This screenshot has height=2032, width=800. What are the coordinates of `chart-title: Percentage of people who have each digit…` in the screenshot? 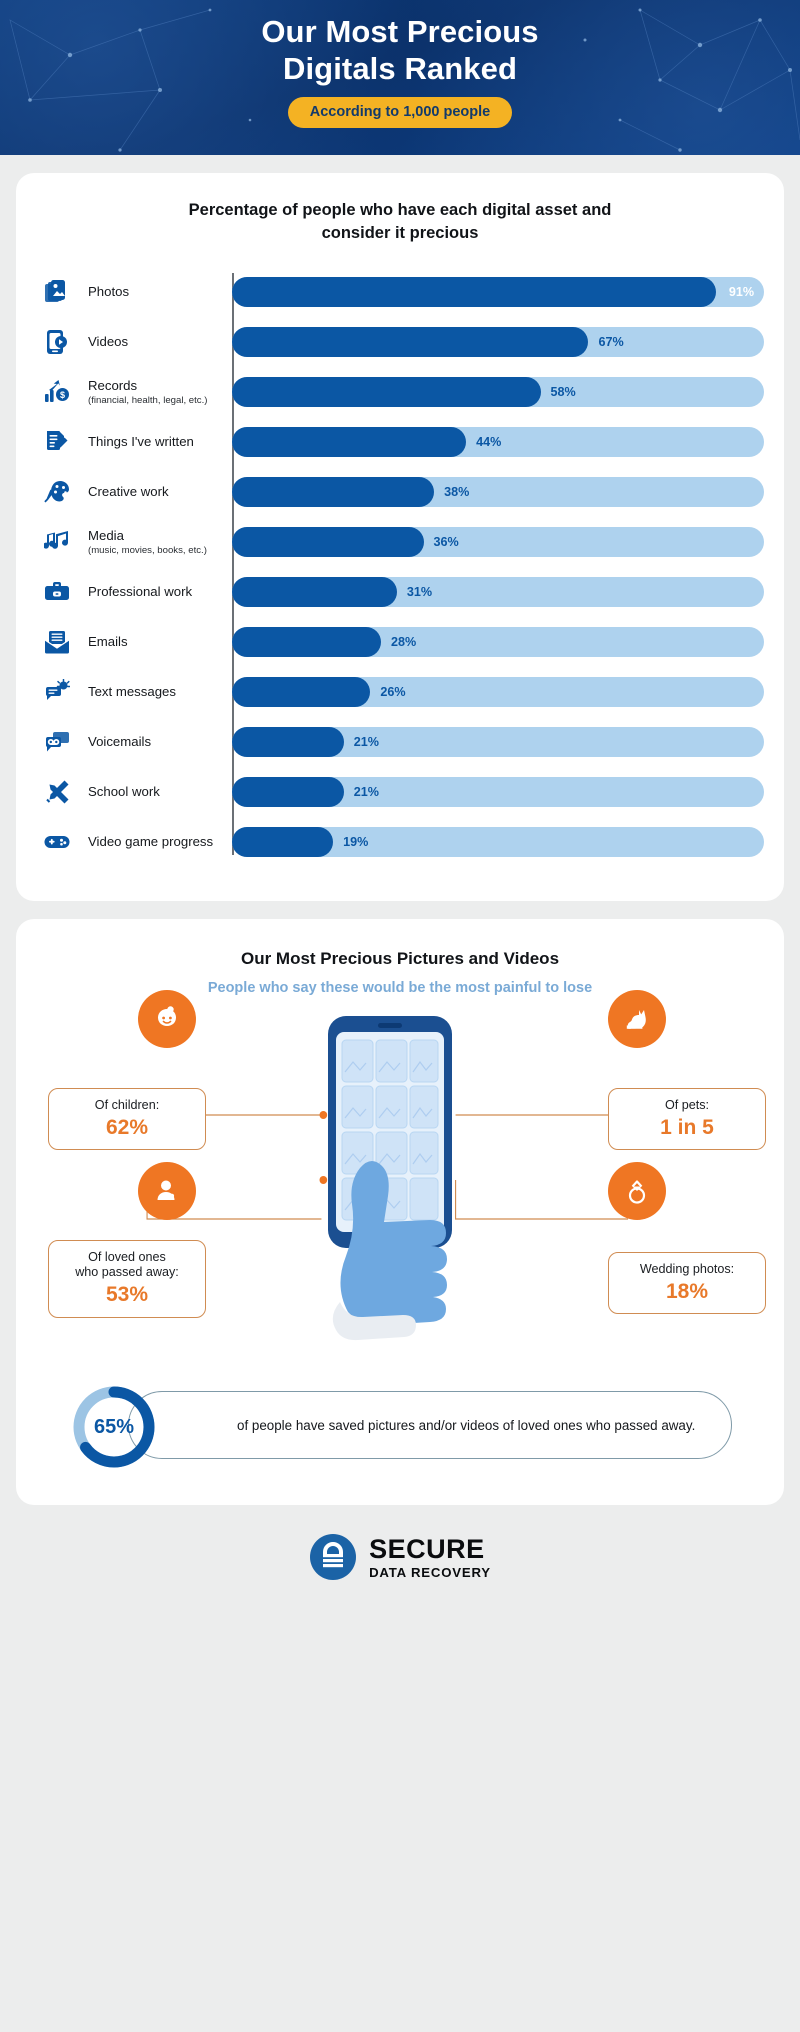 It's located at (400, 222).